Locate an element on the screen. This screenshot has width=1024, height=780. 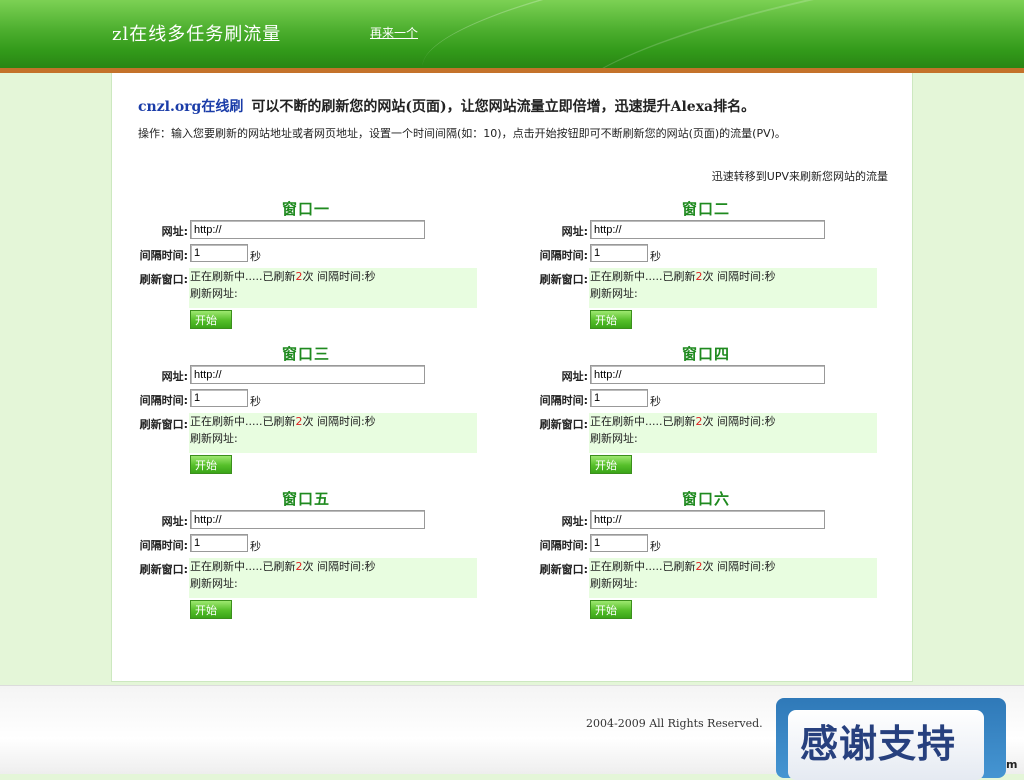
intro-text: 可以不断的刷新您的网站(页面)，让您网站流量立即倍增，迅速提升Alexa排名。 is located at coordinates (503, 107).